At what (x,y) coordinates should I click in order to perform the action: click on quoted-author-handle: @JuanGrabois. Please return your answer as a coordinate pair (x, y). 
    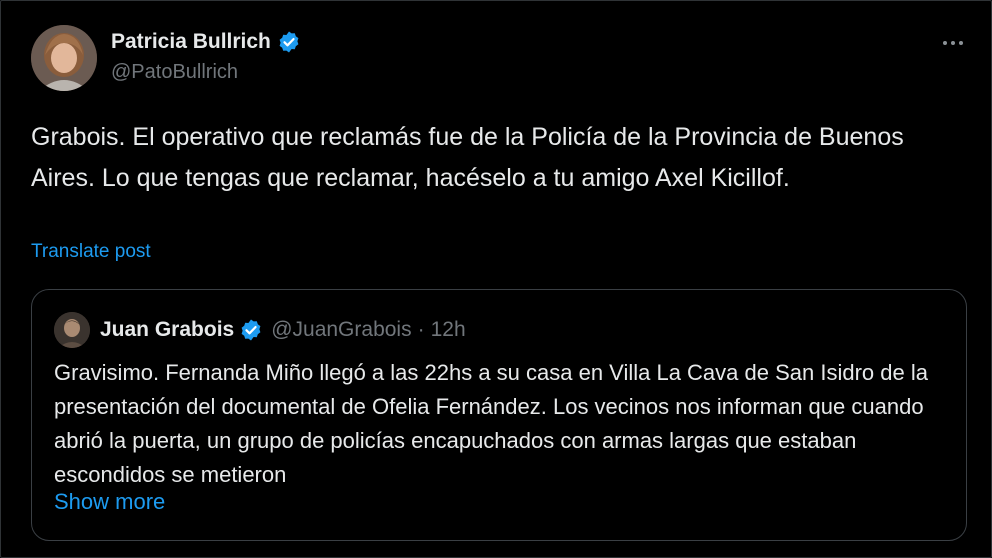
    Looking at the image, I should click on (341, 330).